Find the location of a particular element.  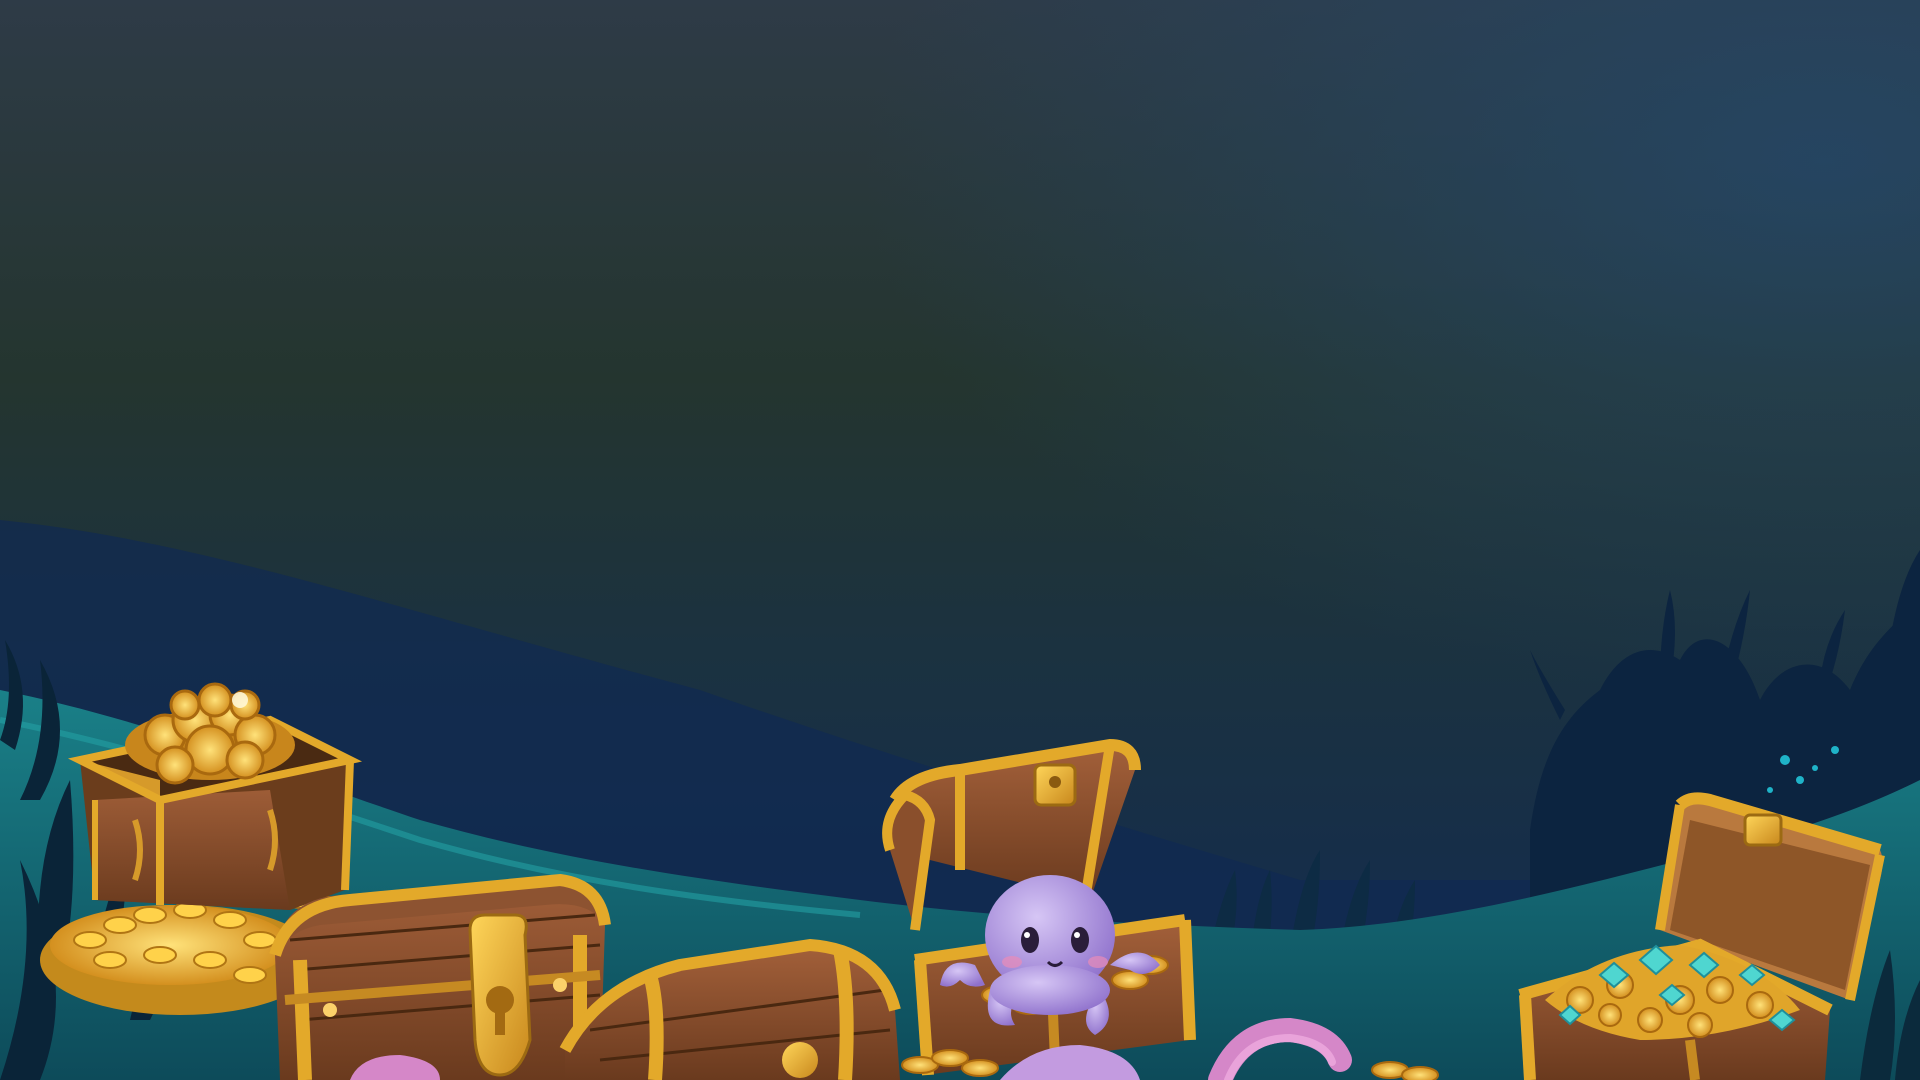

lock-icon is located at coordinates (500, 995).